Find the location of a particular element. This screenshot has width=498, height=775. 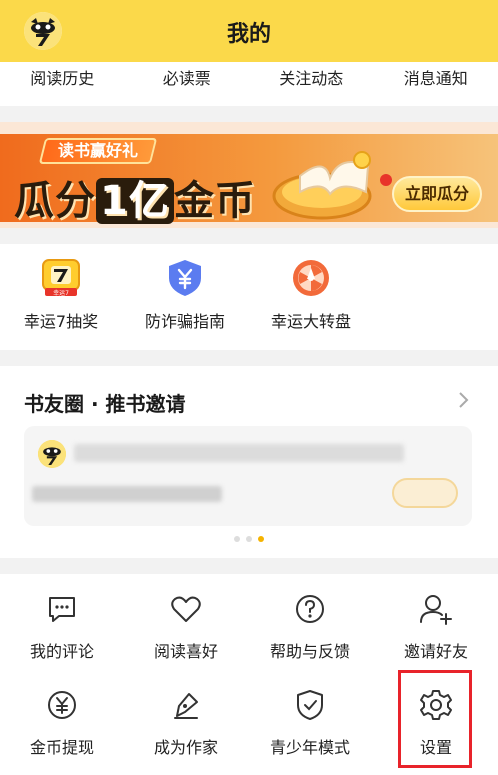

menu-label: 邀请好友 is located at coordinates (435, 651).